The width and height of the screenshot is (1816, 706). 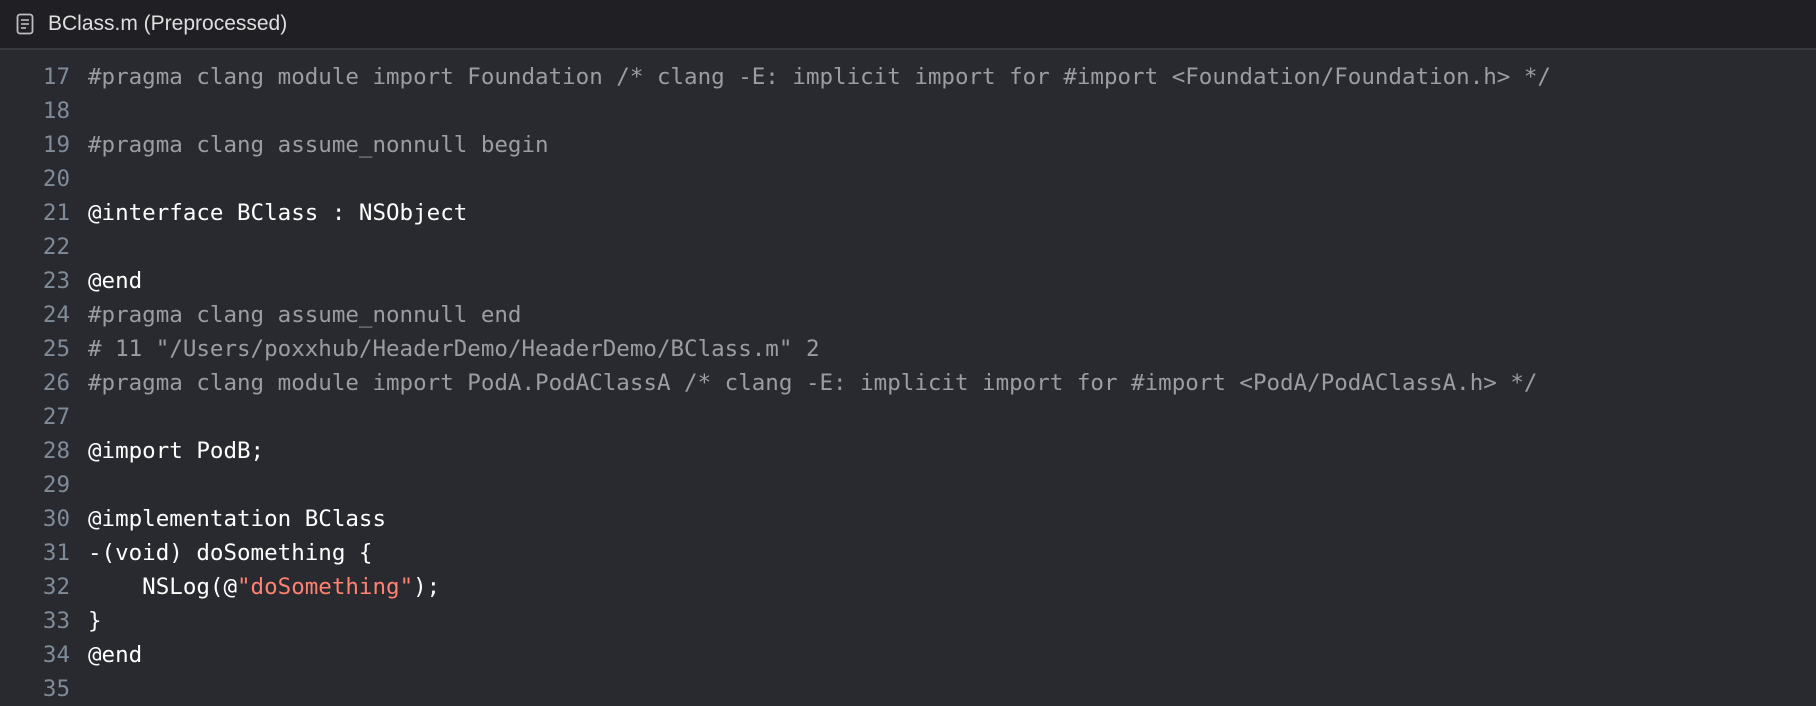 I want to click on line-number: 30, so click(x=56, y=519).